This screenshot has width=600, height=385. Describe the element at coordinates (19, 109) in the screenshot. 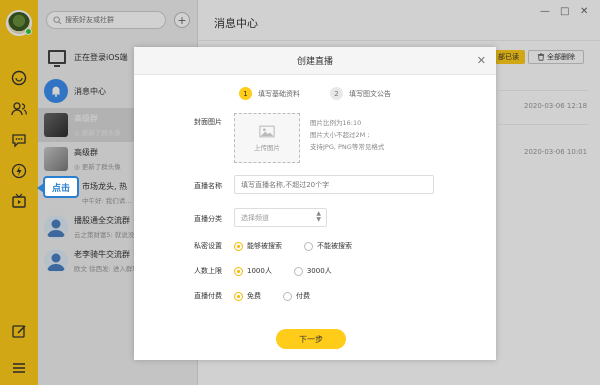

I see `contacts-icon` at that location.